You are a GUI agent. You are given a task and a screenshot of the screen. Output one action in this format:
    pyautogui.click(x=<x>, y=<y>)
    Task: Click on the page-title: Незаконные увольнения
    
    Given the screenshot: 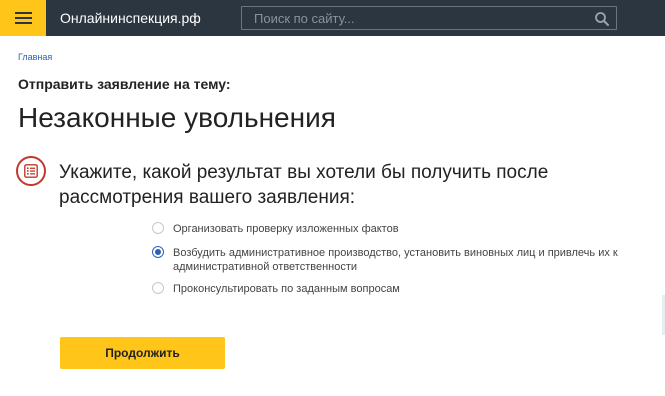 What is the action you would take?
    pyautogui.click(x=177, y=117)
    